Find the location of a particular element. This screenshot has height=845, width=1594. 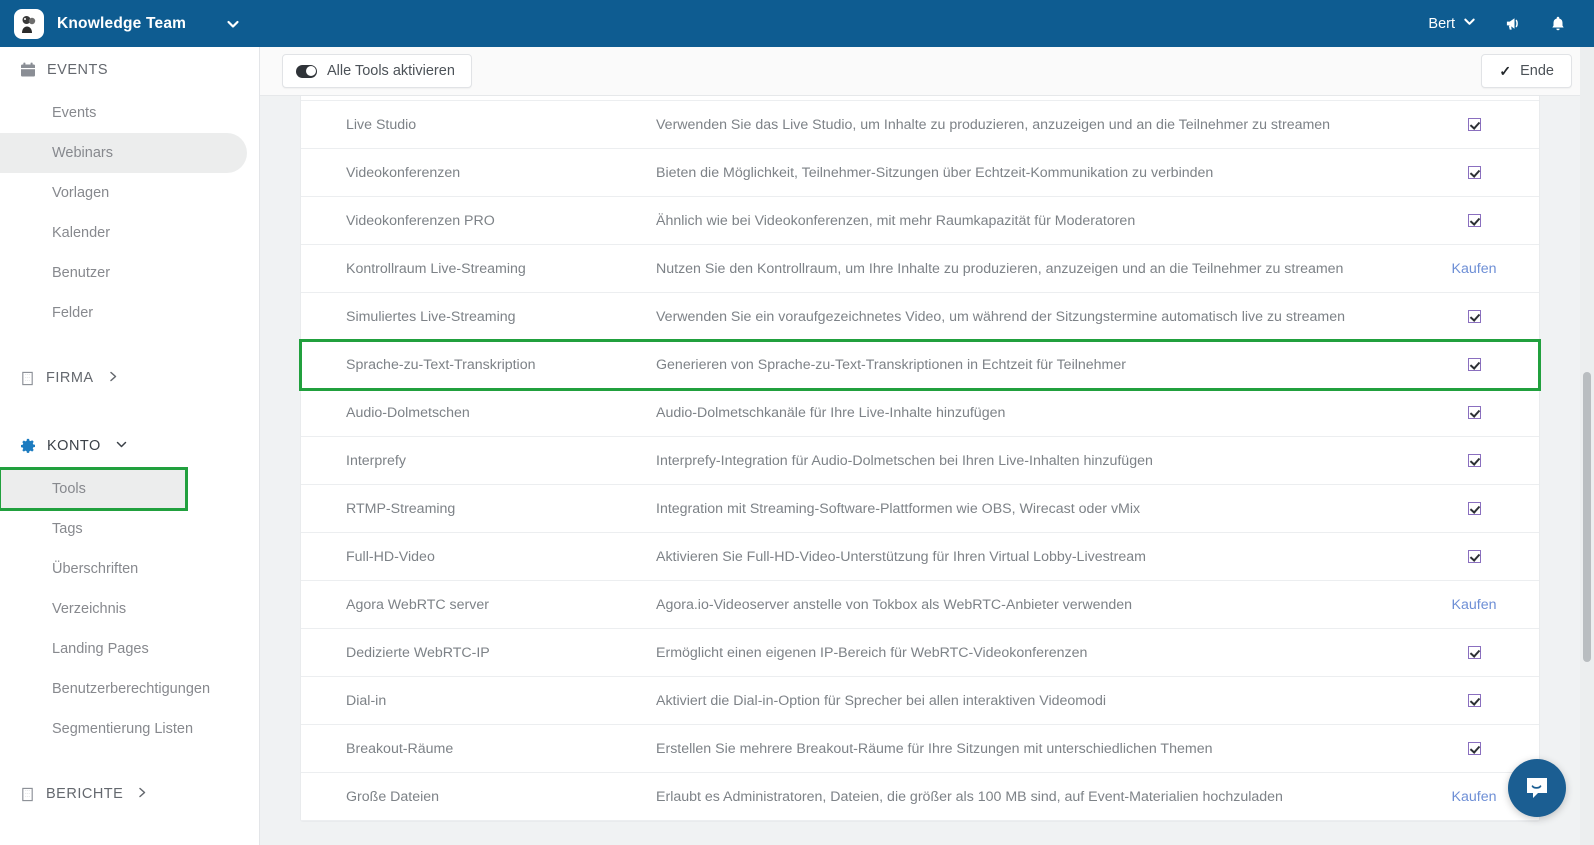

workspace-name: Knowledge Team is located at coordinates (122, 23).